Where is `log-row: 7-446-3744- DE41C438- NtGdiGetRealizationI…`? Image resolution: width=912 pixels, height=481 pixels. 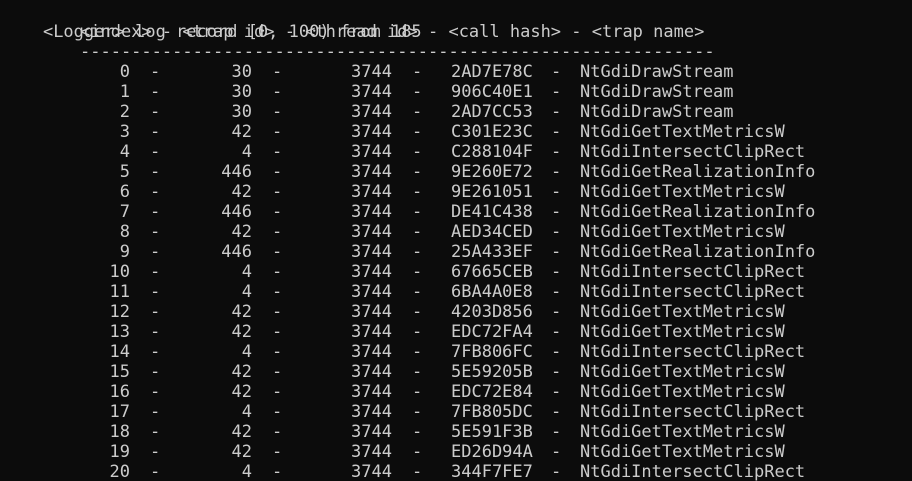 log-row: 7-446-3744- DE41C438- NtGdiGetRealizationI… is located at coordinates (456, 212).